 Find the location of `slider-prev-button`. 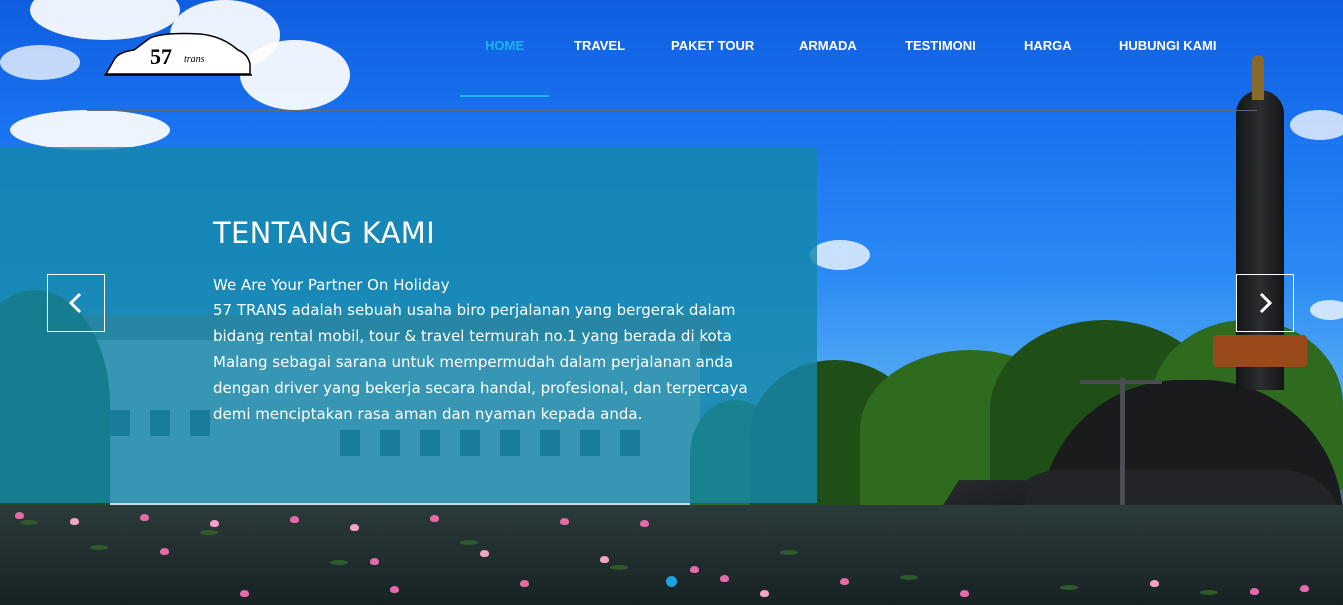

slider-prev-button is located at coordinates (76, 303).